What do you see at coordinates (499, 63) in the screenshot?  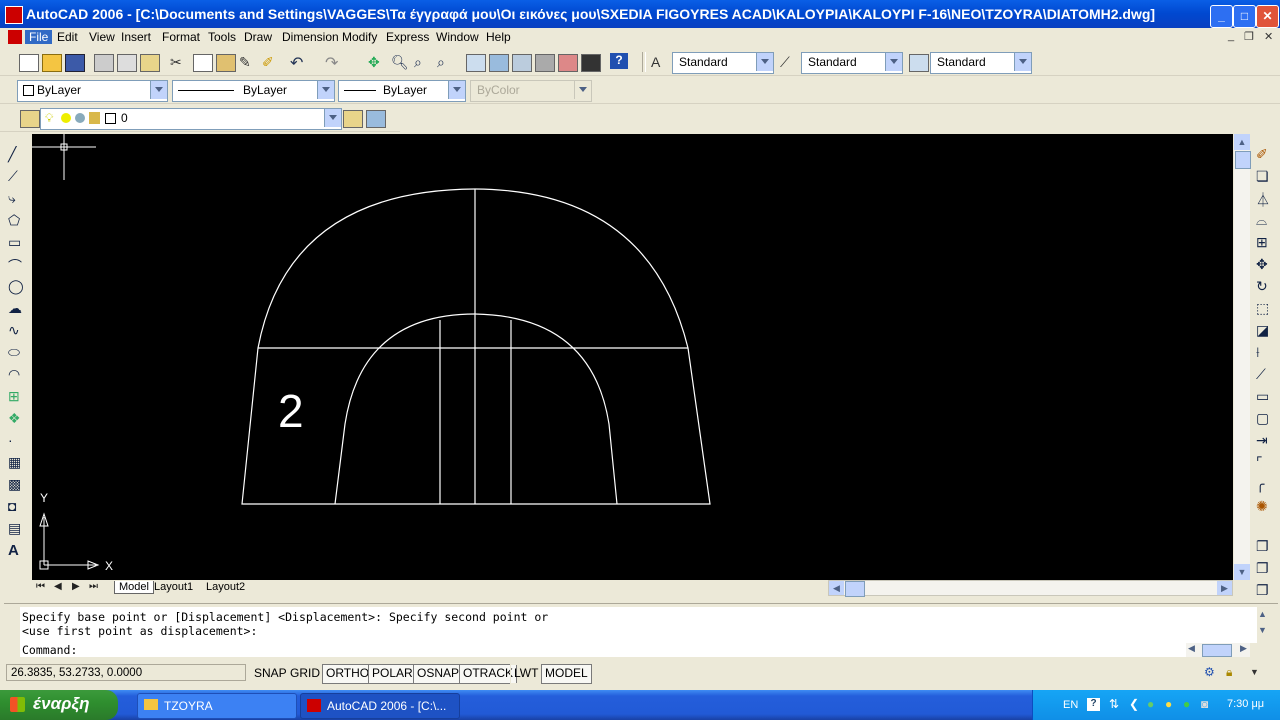 I see `designcenter-icon` at bounding box center [499, 63].